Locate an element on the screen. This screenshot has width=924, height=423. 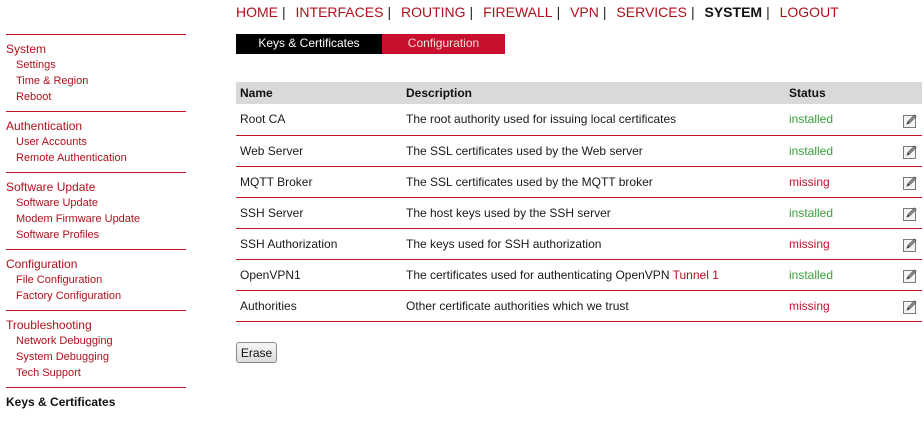
sidebar-item-system-debugging: System Debugging is located at coordinates (96, 357).